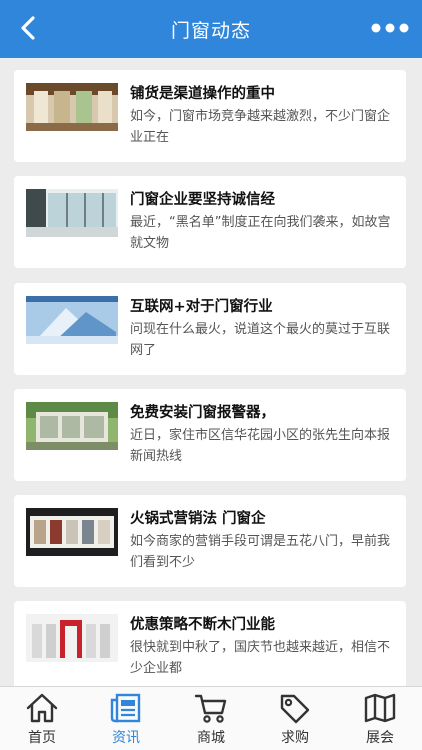  I want to click on article-title: 门窗企业要坚持诚信经, so click(202, 200).